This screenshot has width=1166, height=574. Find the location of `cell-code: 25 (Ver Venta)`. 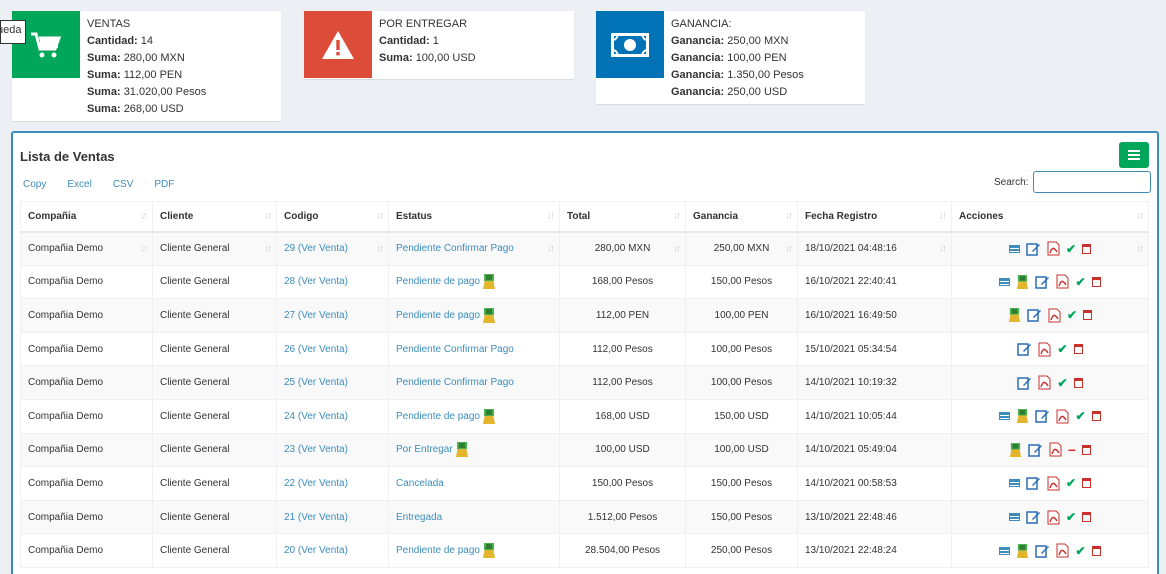

cell-code: 25 (Ver Venta) is located at coordinates (332, 382).